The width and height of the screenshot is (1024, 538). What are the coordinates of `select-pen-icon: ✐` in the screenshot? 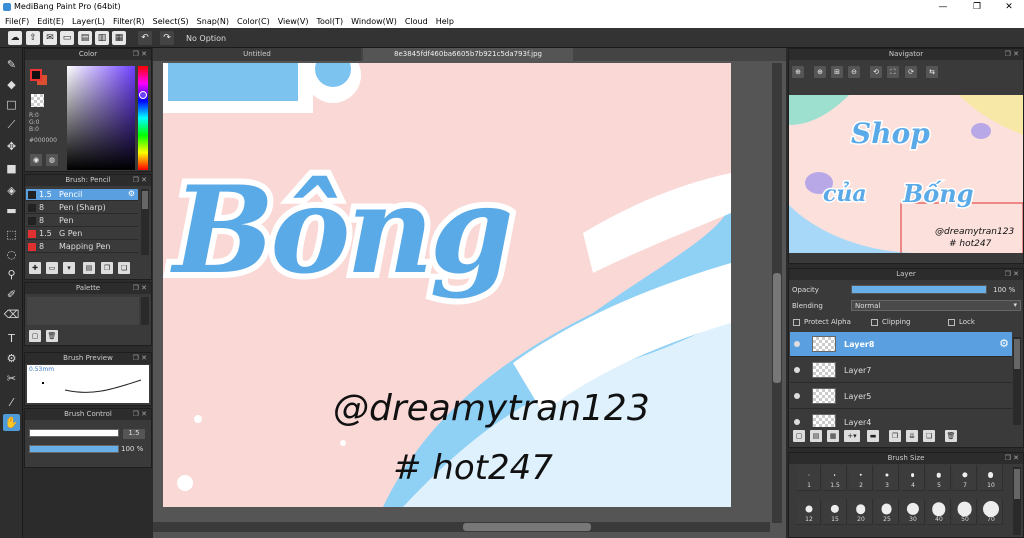 It's located at (11, 294).